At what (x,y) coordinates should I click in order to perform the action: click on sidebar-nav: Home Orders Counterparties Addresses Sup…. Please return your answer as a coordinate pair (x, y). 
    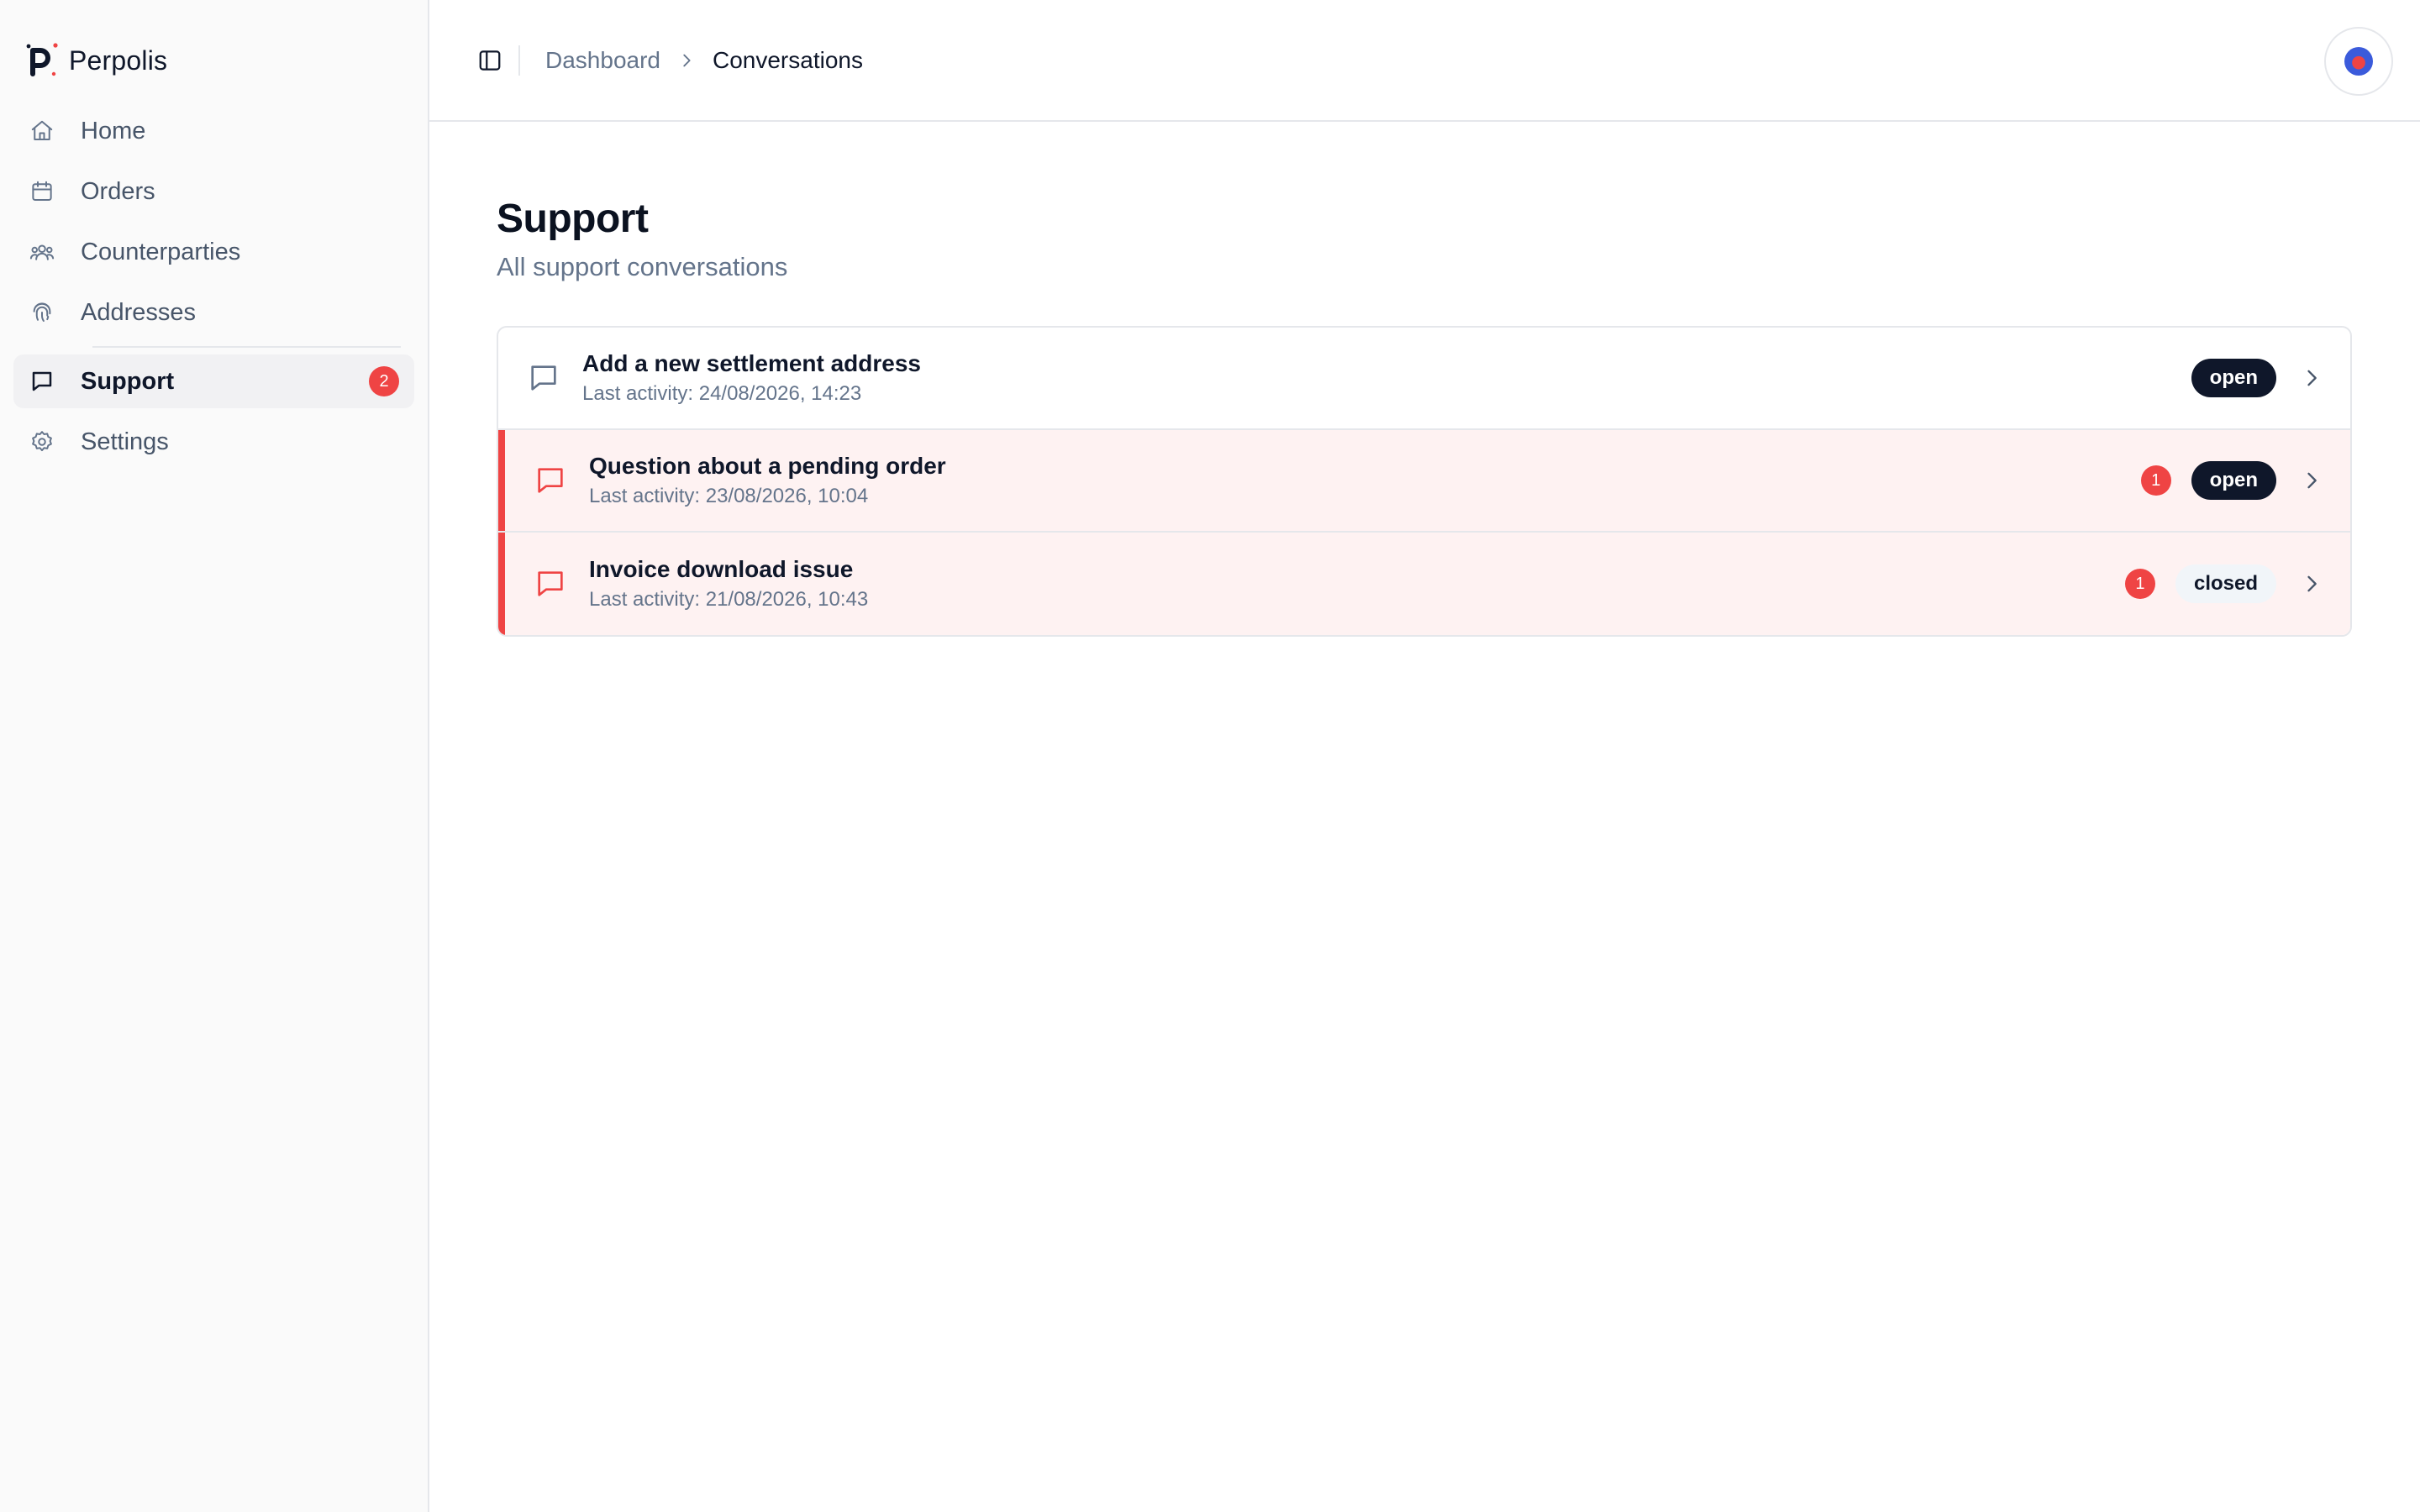
    Looking at the image, I should click on (214, 286).